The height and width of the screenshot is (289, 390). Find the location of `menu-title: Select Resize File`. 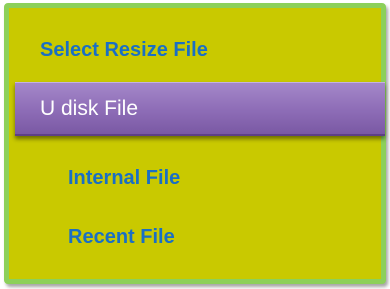

menu-title: Select Resize File is located at coordinates (124, 50).